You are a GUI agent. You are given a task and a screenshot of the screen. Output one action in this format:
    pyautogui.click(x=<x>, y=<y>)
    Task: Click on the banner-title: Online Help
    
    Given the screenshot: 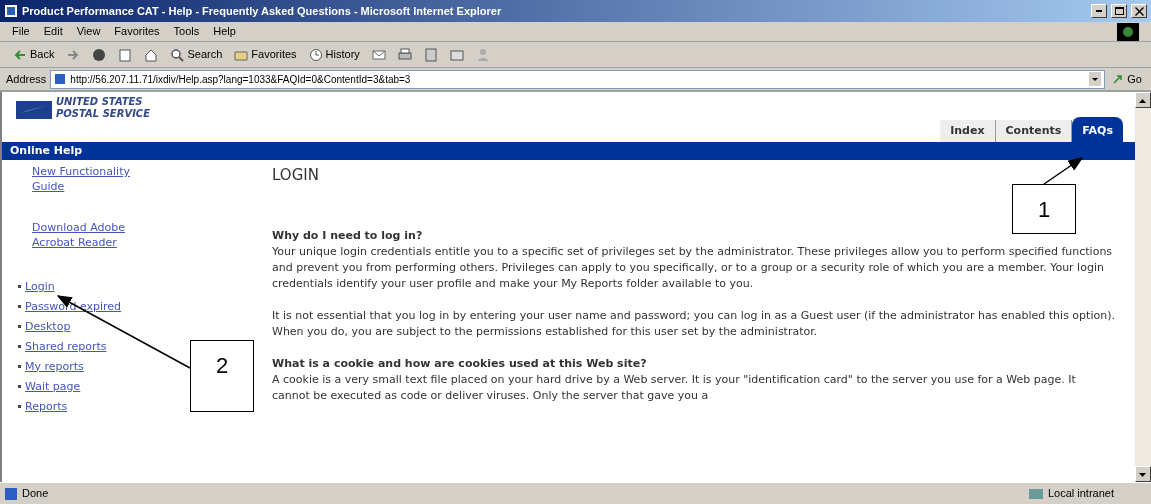 What is the action you would take?
    pyautogui.click(x=568, y=151)
    